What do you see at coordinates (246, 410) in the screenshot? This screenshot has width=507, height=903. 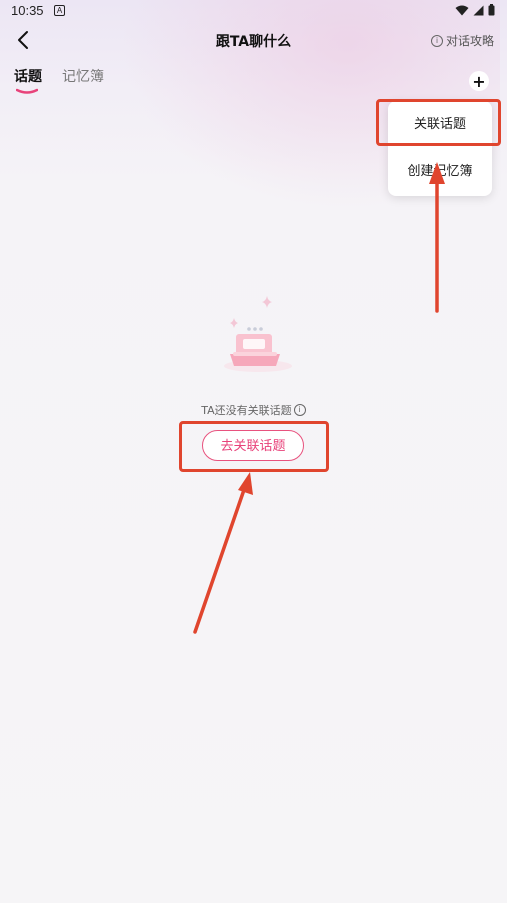 I see `empty-state-text: TA还没有关联话题` at bounding box center [246, 410].